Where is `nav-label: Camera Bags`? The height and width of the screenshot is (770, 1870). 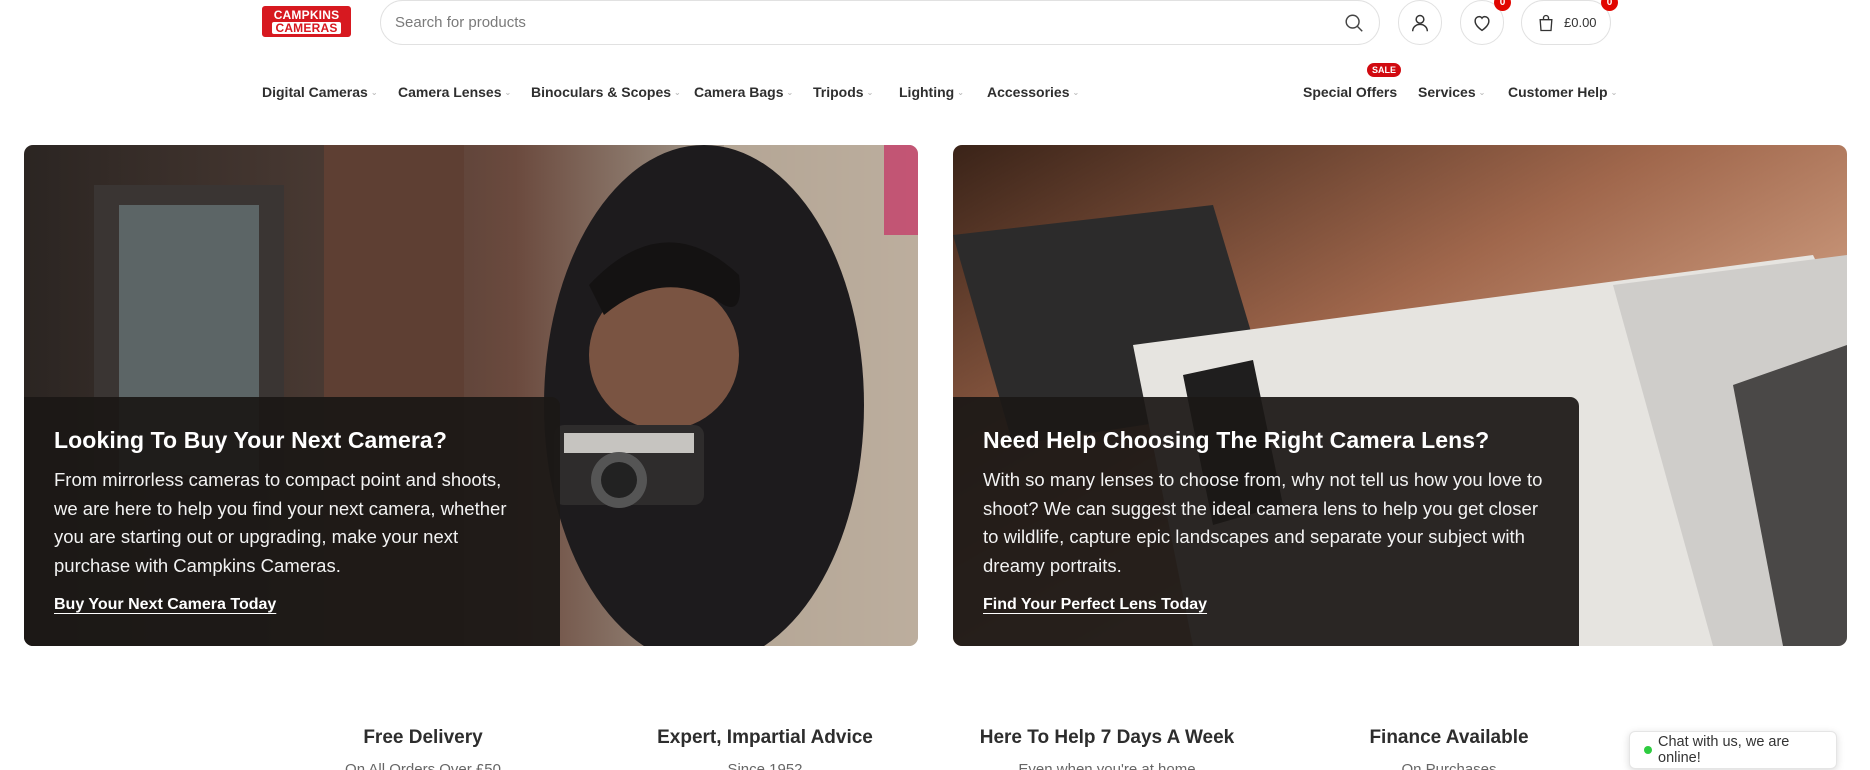
nav-label: Camera Bags is located at coordinates (739, 92).